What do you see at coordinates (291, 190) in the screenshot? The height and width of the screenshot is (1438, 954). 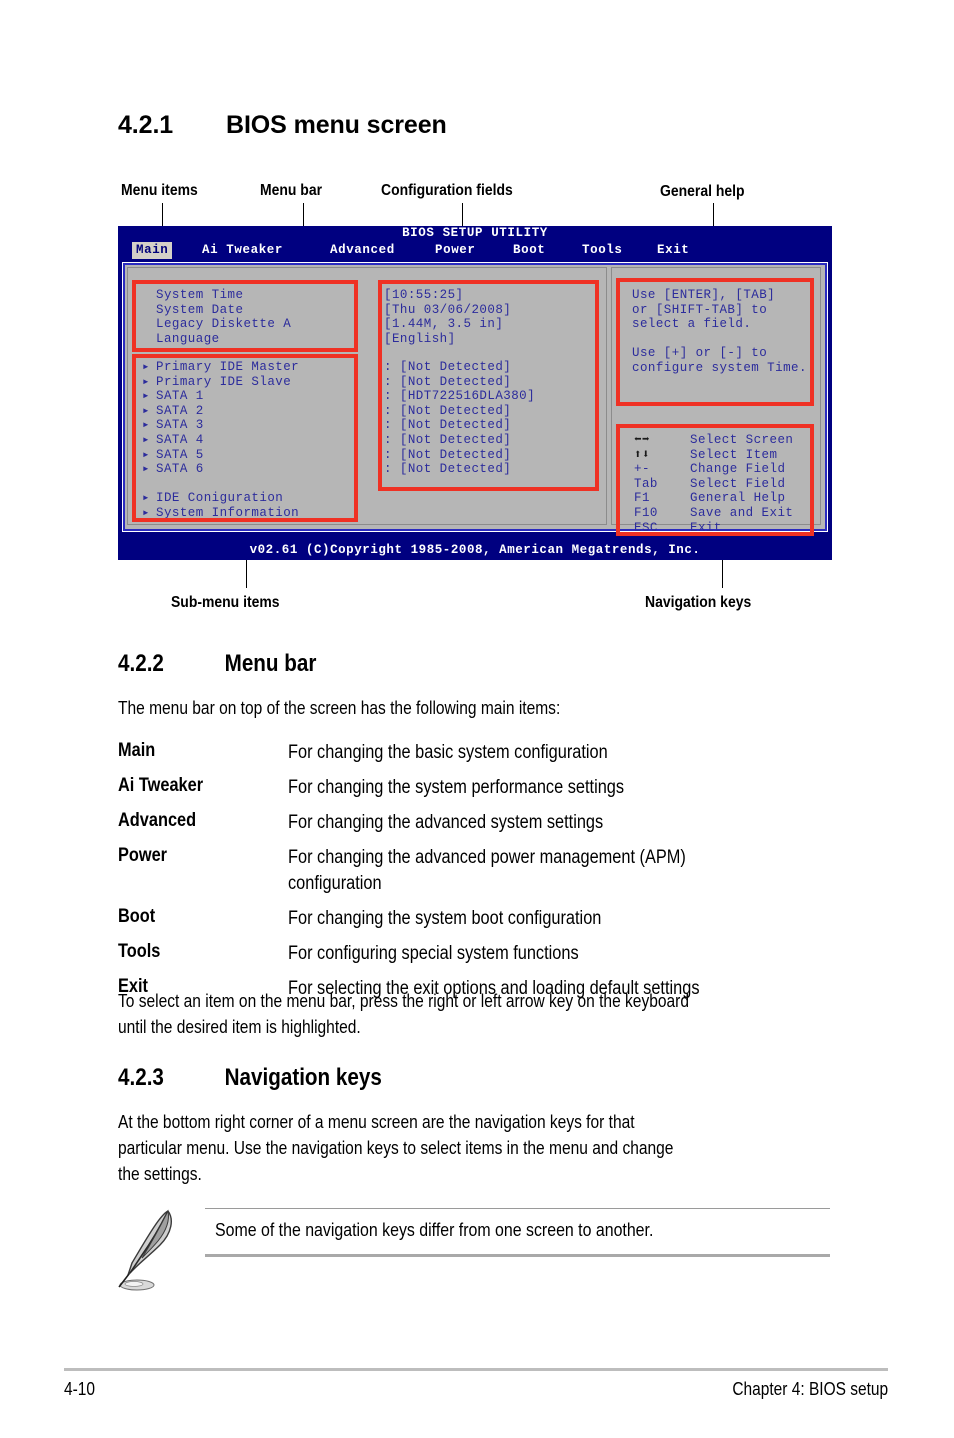 I see `callout-menu-bar: Menu bar` at bounding box center [291, 190].